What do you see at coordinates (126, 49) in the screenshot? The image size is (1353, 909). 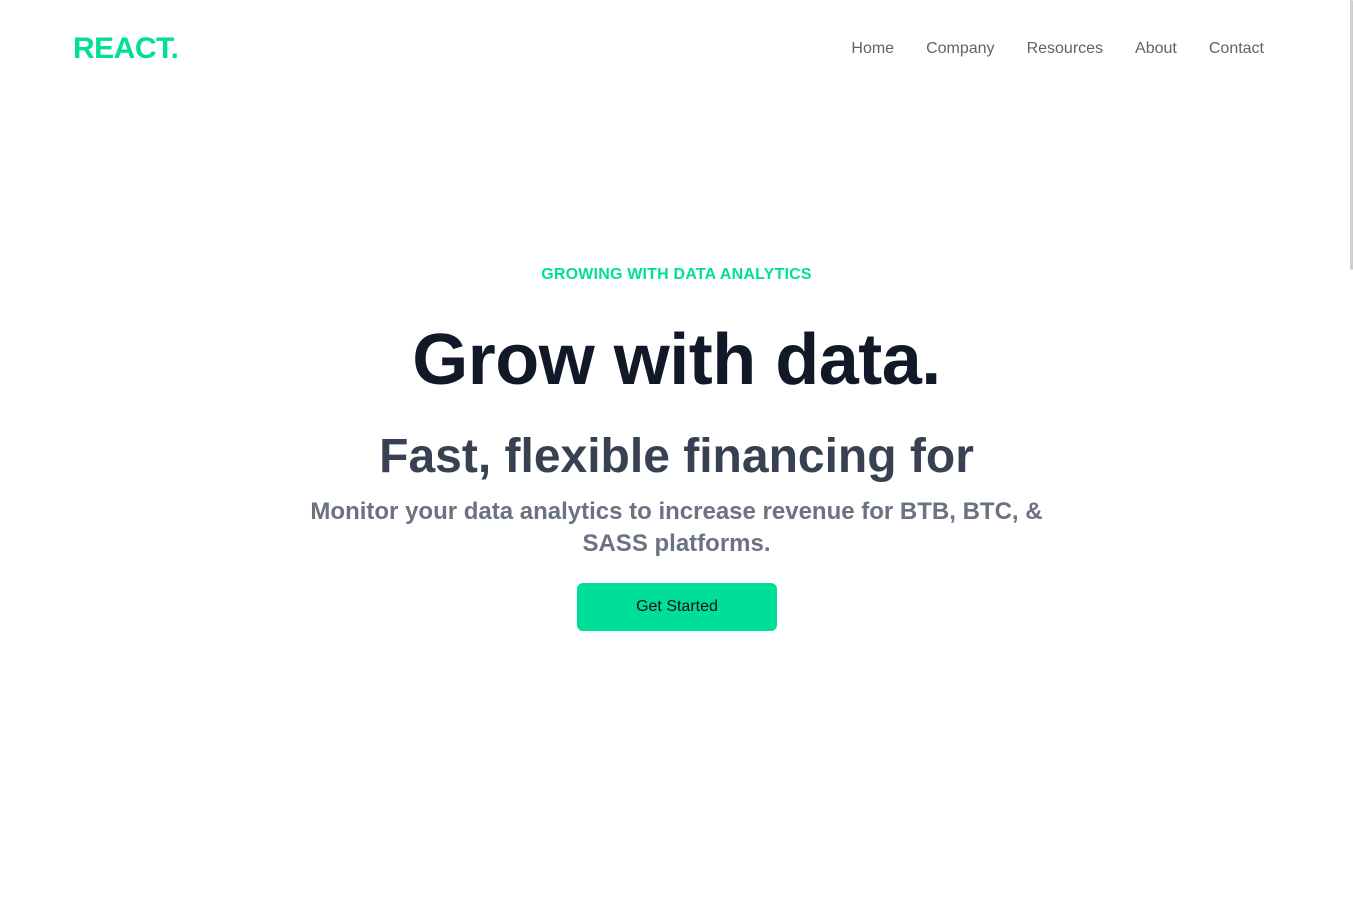 I see `logo: REACT.` at bounding box center [126, 49].